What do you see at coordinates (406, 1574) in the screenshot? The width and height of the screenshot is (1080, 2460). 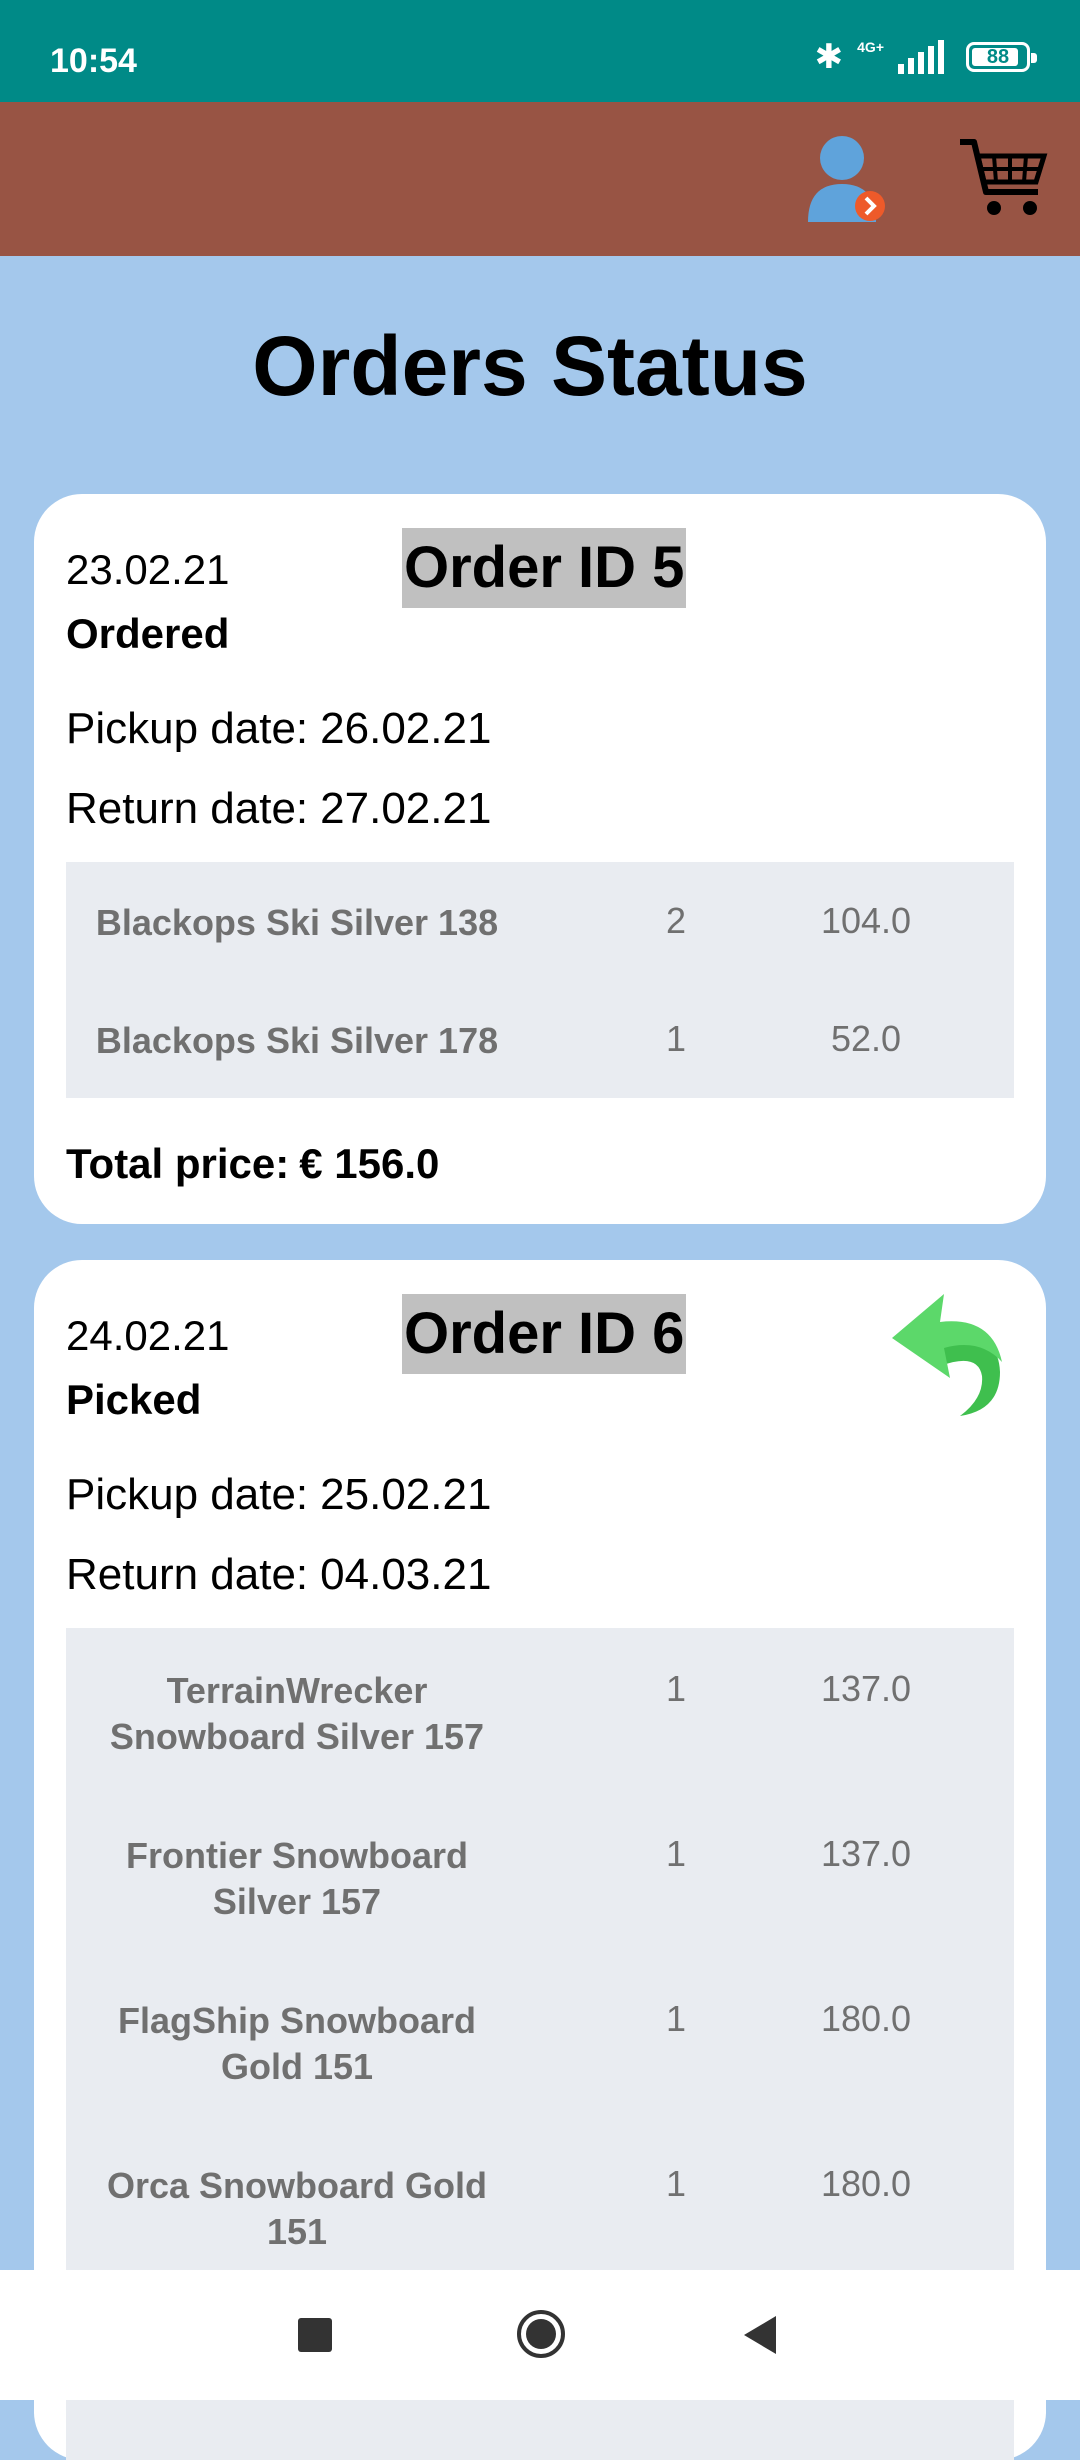 I see `return-date-value: 04.03.21` at bounding box center [406, 1574].